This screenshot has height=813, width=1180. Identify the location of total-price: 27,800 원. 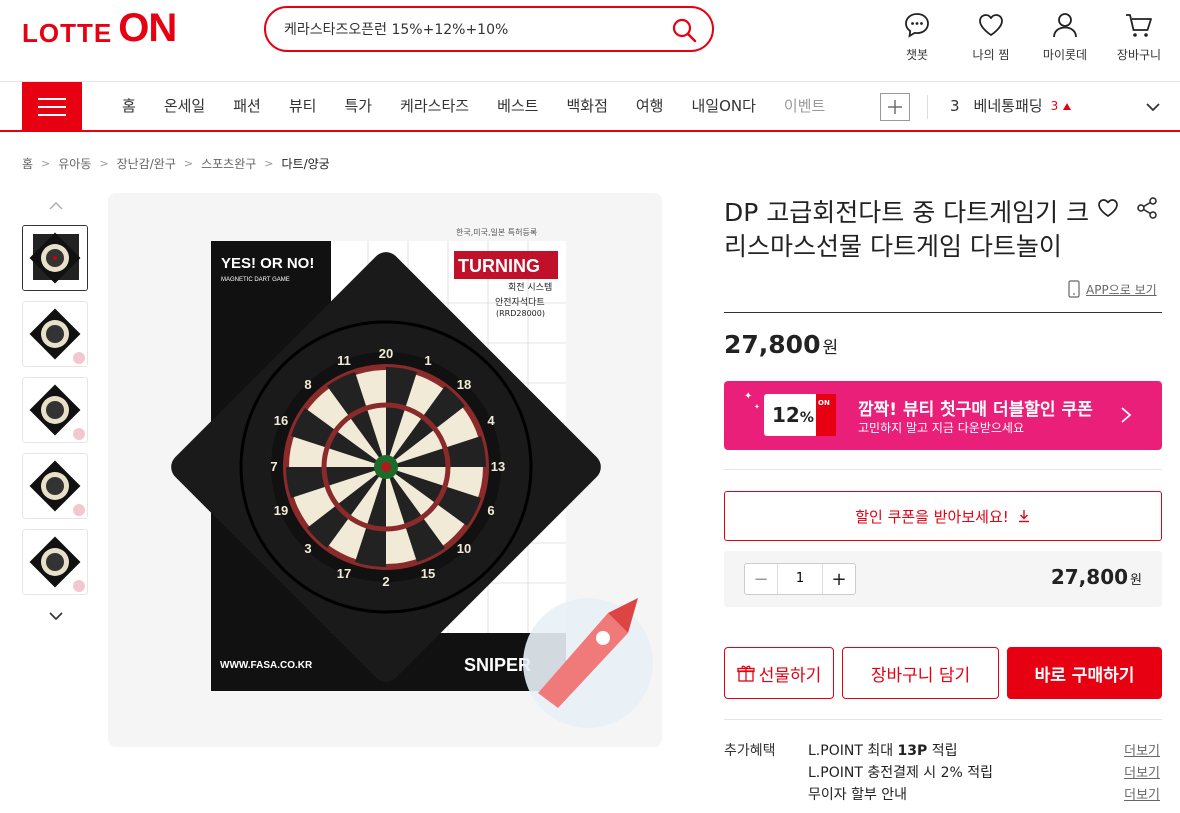
(1096, 577).